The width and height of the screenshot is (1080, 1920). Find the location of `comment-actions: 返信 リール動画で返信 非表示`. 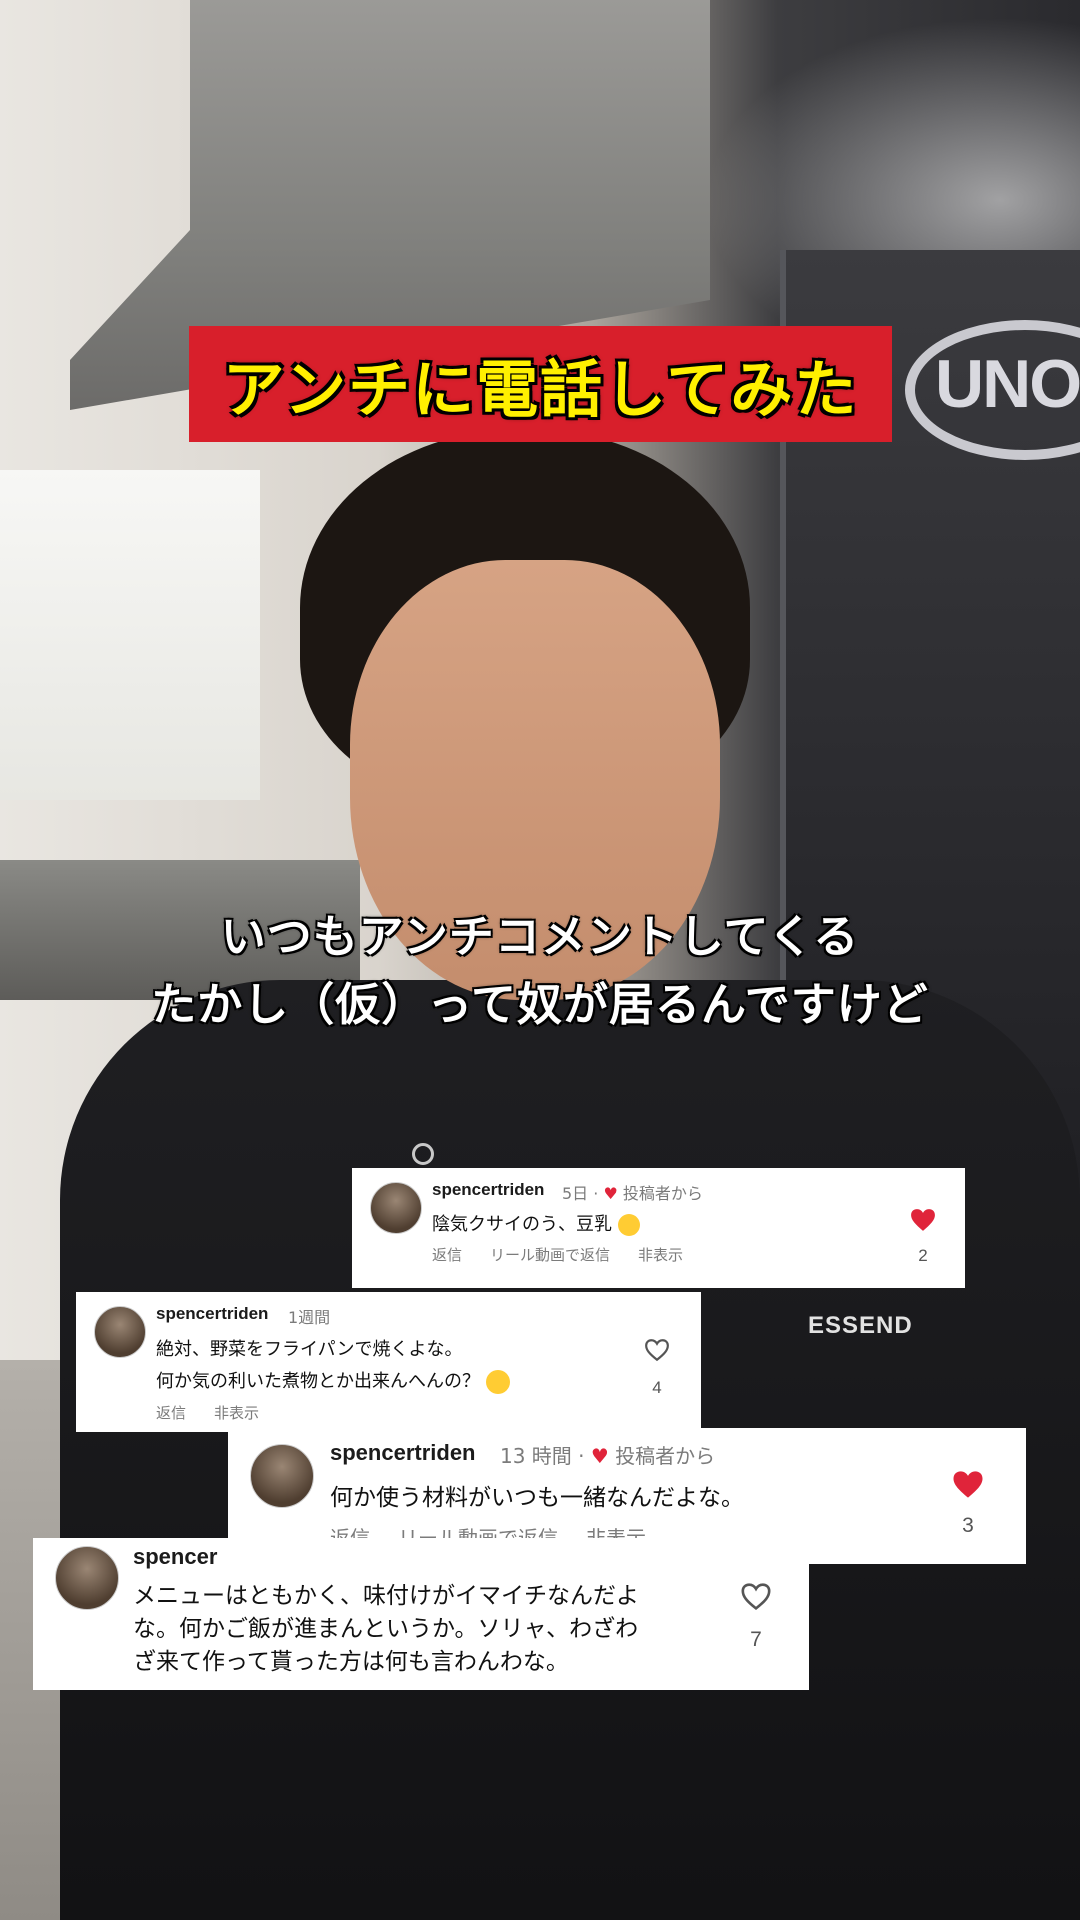

comment-actions: 返信 リール動画で返信 非表示 is located at coordinates (571, 1254).